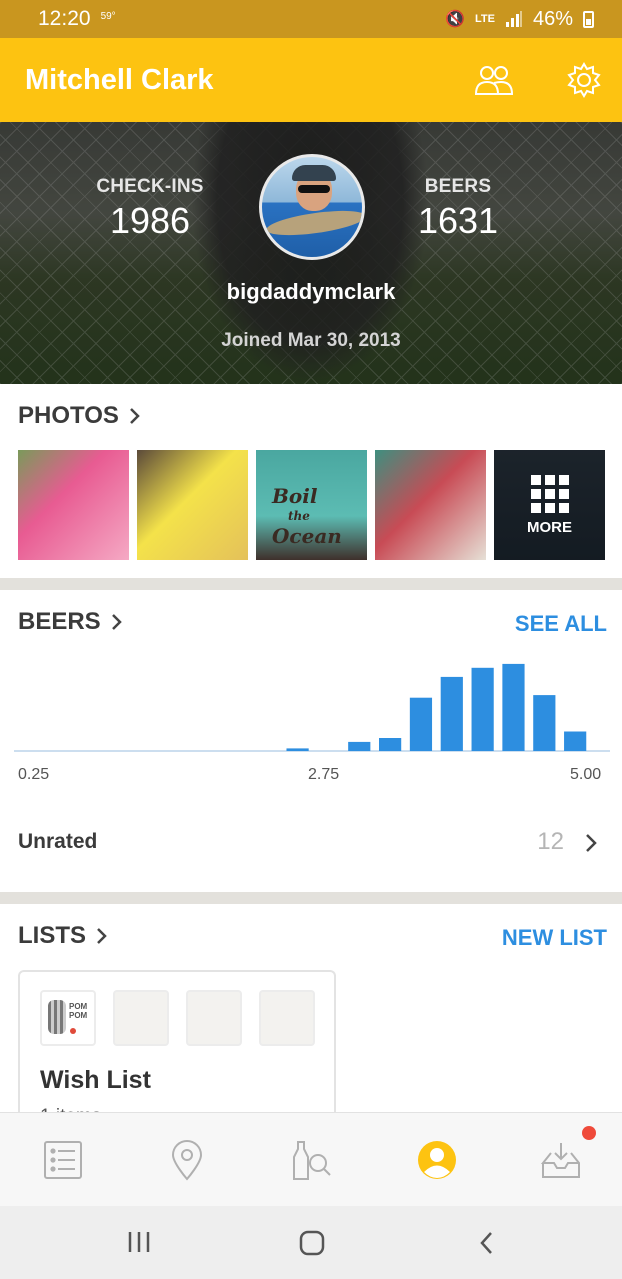 This screenshot has width=622, height=1279. What do you see at coordinates (68, 1018) in the screenshot?
I see `list-thumbnail: POM POM` at bounding box center [68, 1018].